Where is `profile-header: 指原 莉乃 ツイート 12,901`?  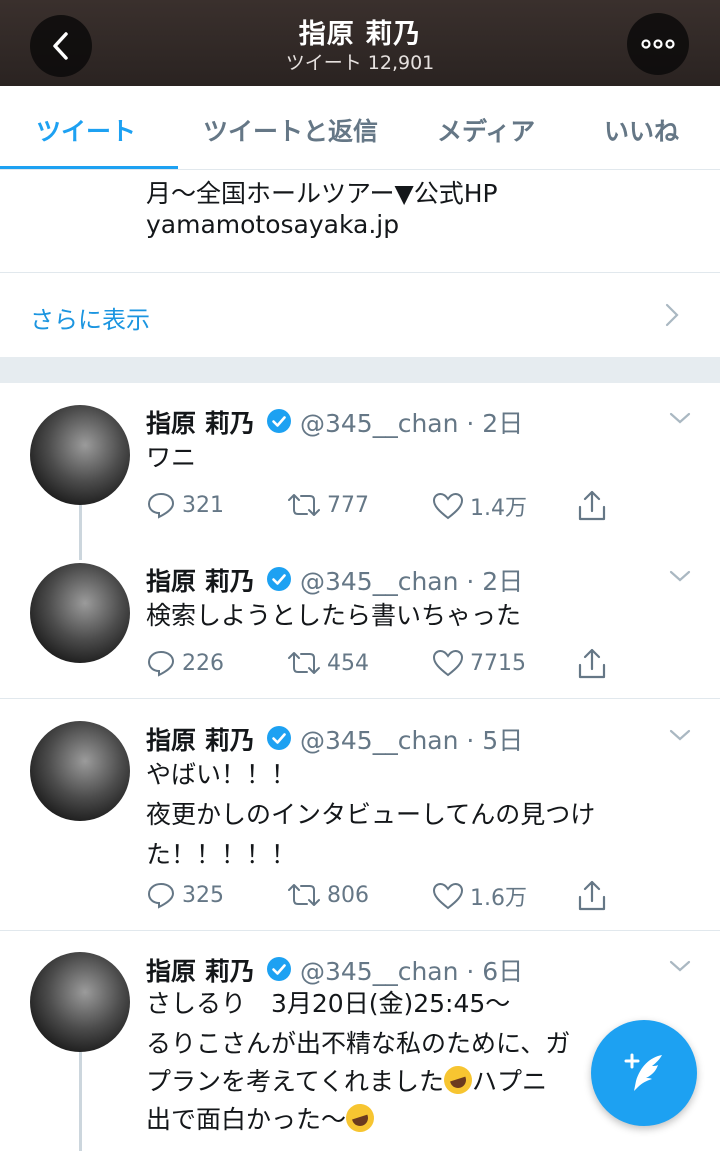 profile-header: 指原 莉乃 ツイート 12,901 is located at coordinates (360, 43).